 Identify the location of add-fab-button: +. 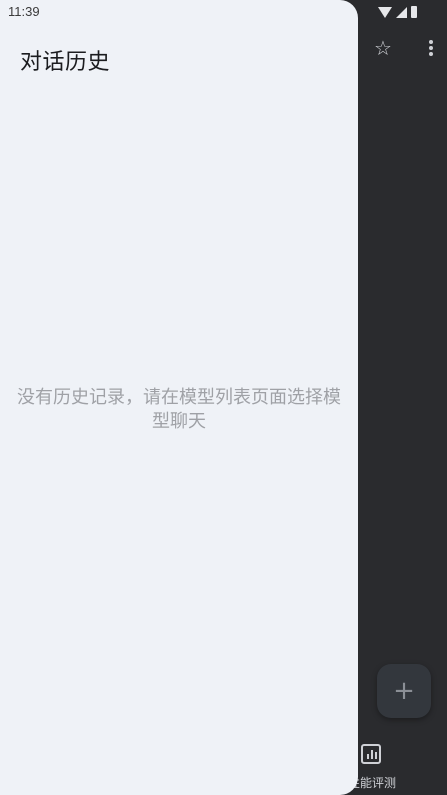
(404, 691).